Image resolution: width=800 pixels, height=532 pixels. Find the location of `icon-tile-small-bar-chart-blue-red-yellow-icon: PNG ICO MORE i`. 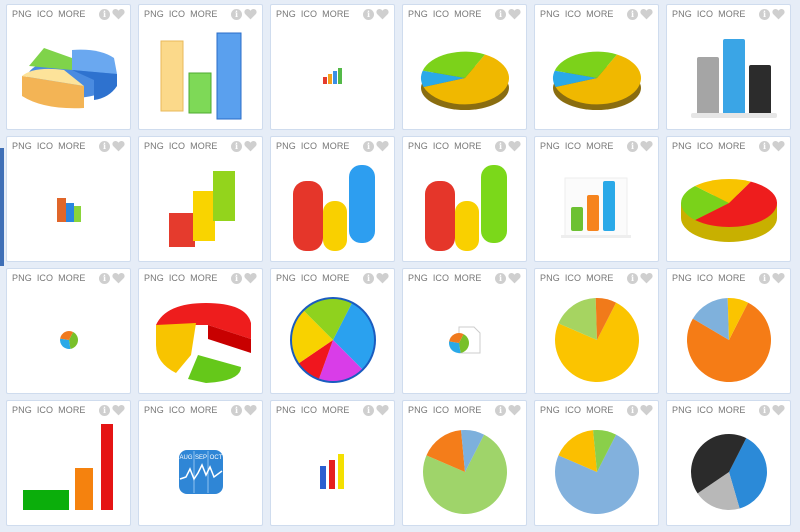

icon-tile-small-bar-chart-blue-red-yellow-icon: PNG ICO MORE i is located at coordinates (332, 463).